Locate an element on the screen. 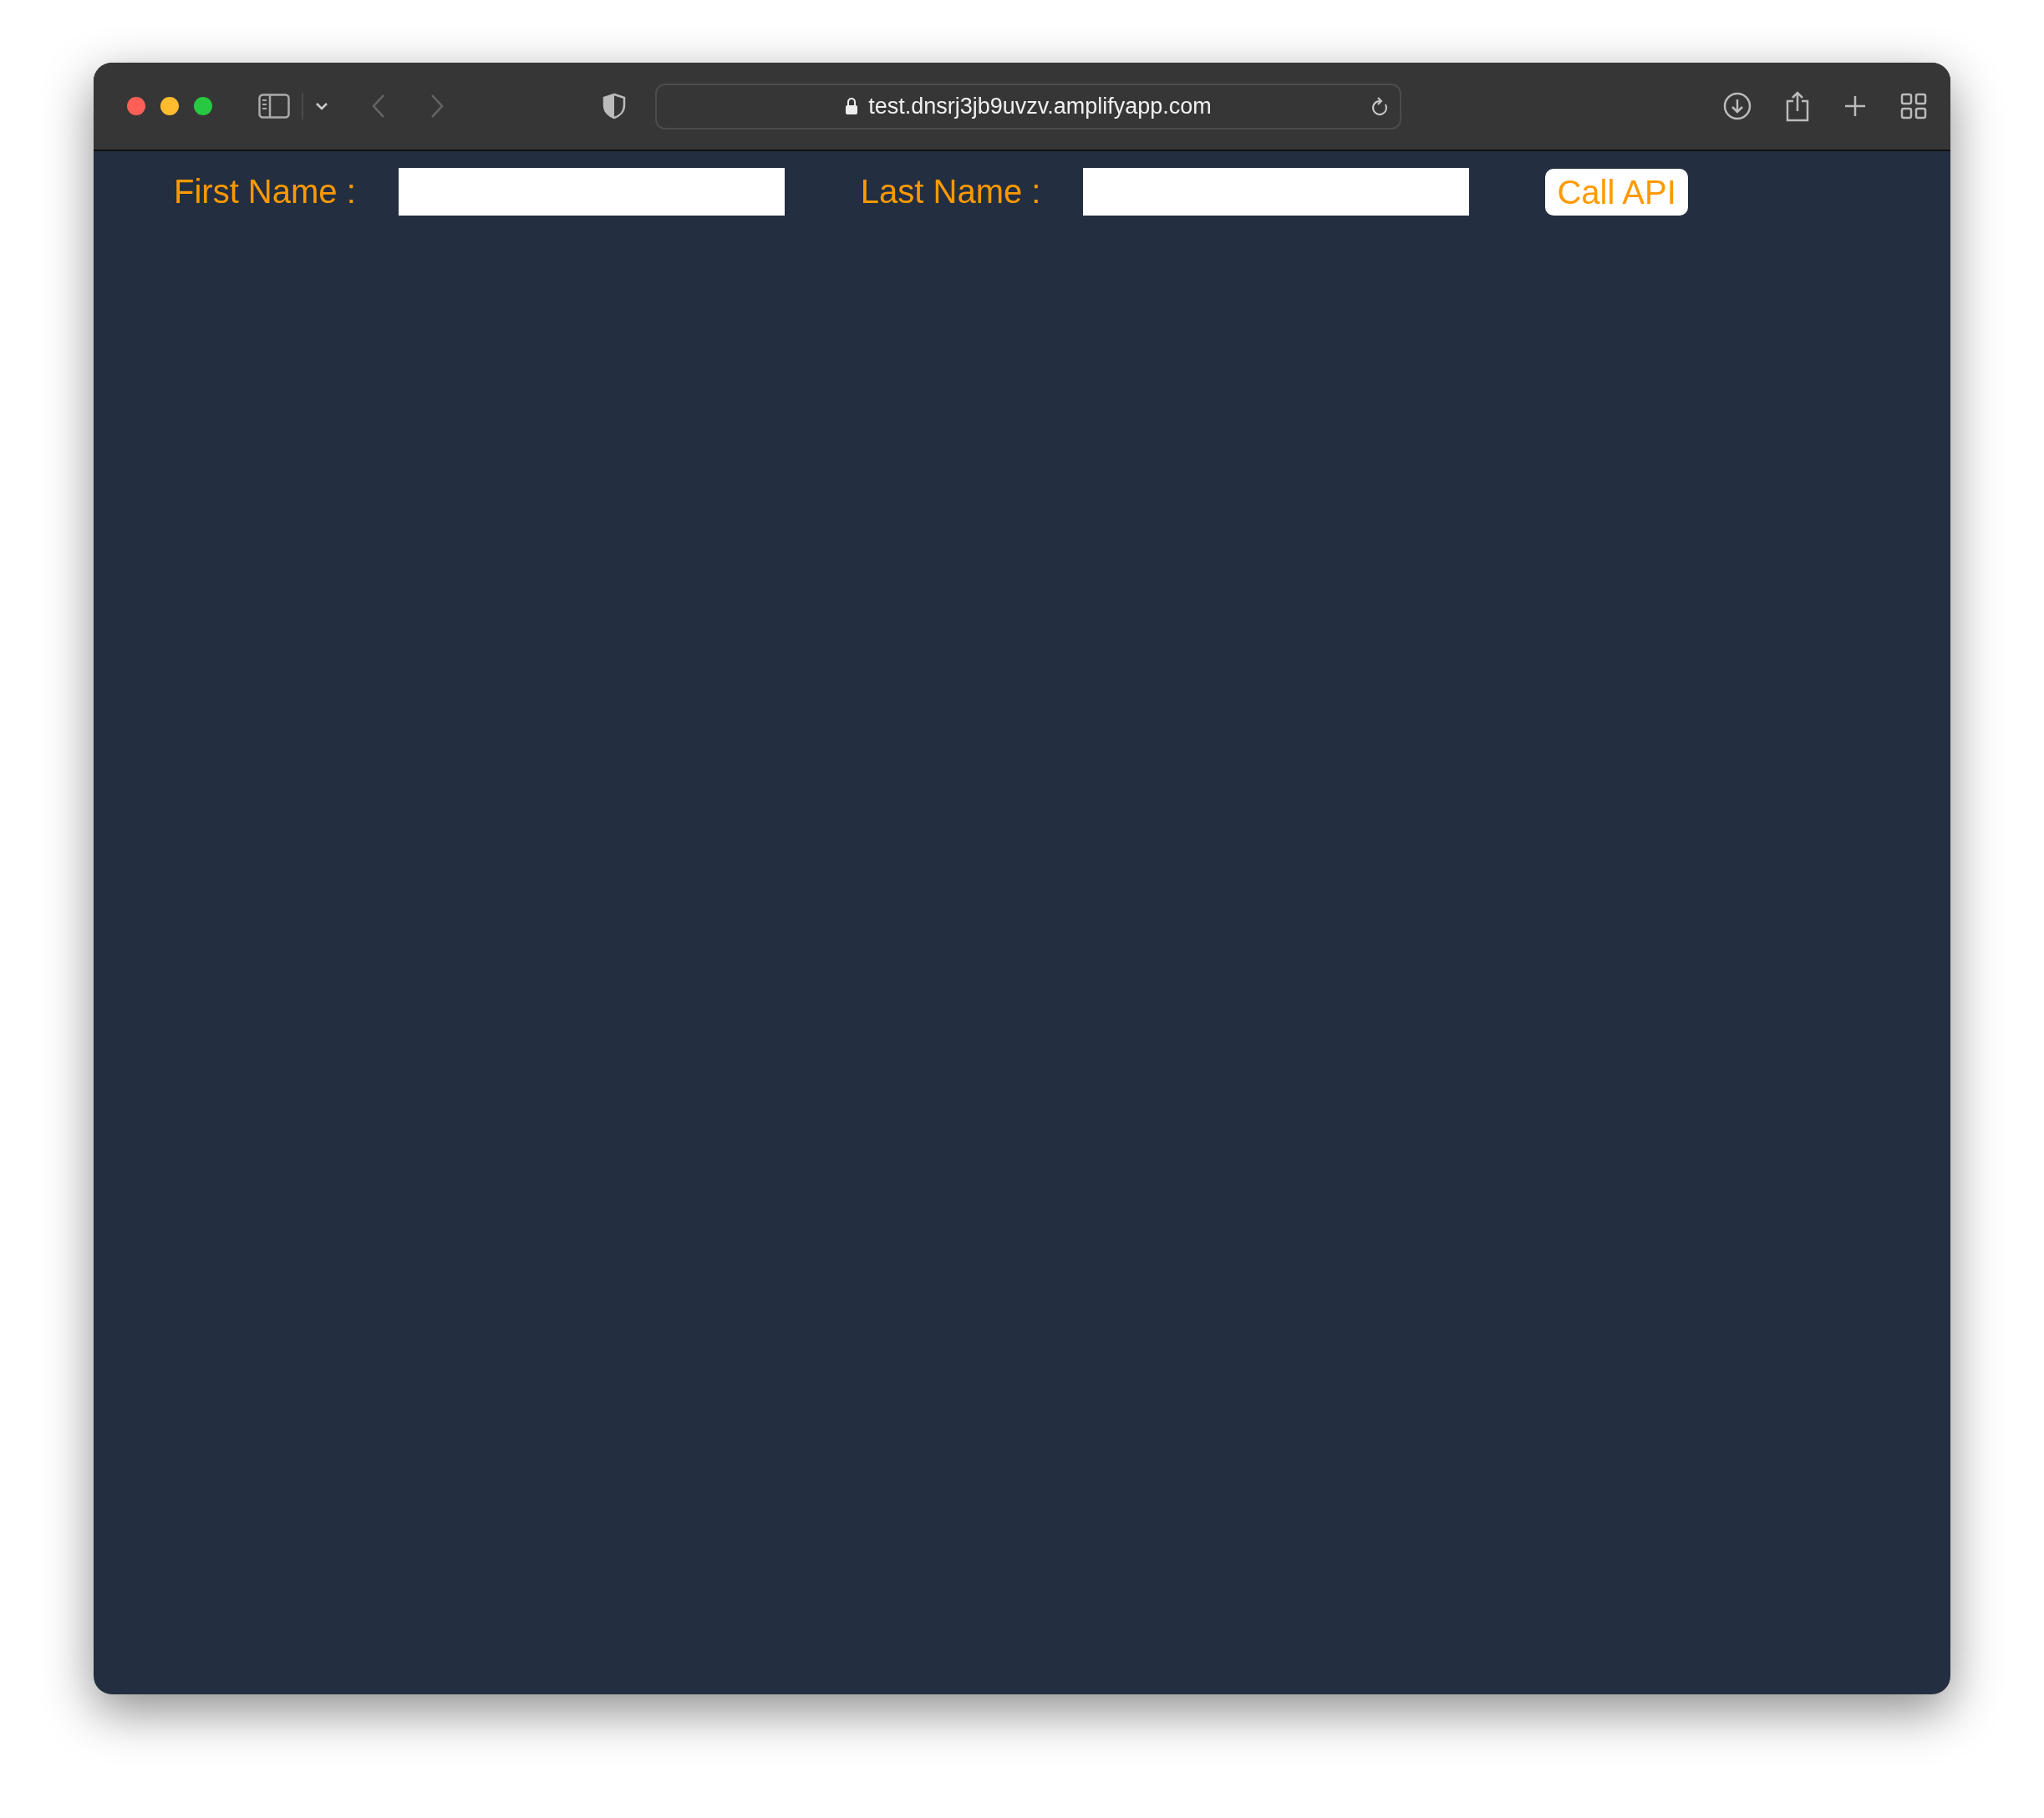 The image size is (2044, 1818). download-icon is located at coordinates (1737, 106).